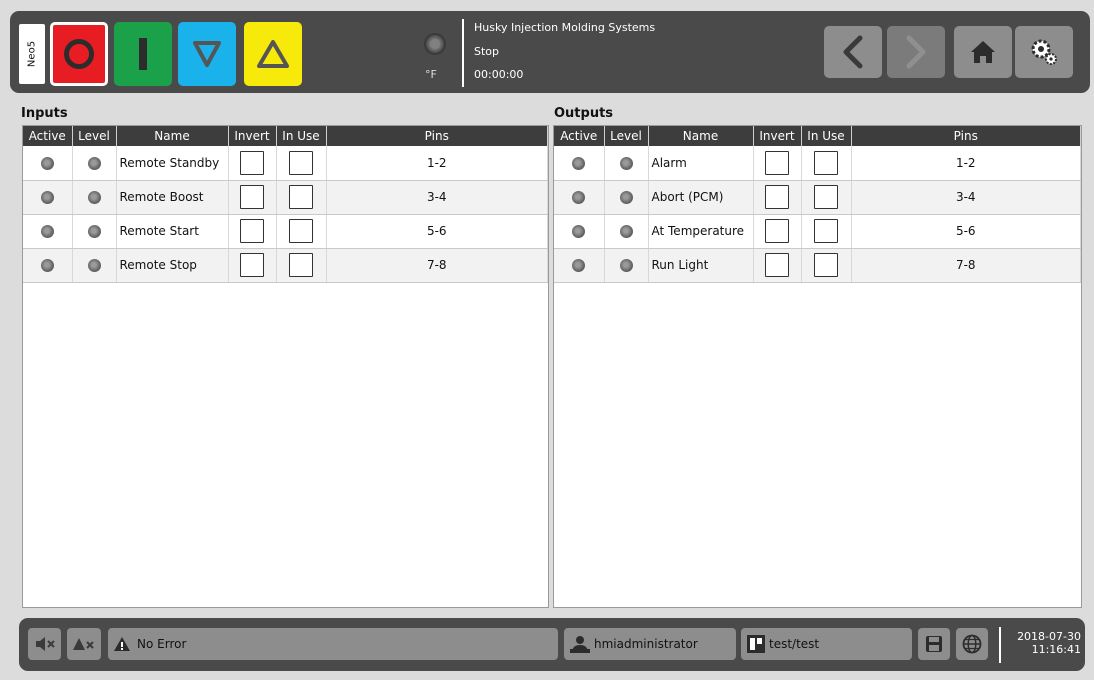 This screenshot has width=1094, height=680. I want to click on table-row: Remote Stop 7-8, so click(285, 265).